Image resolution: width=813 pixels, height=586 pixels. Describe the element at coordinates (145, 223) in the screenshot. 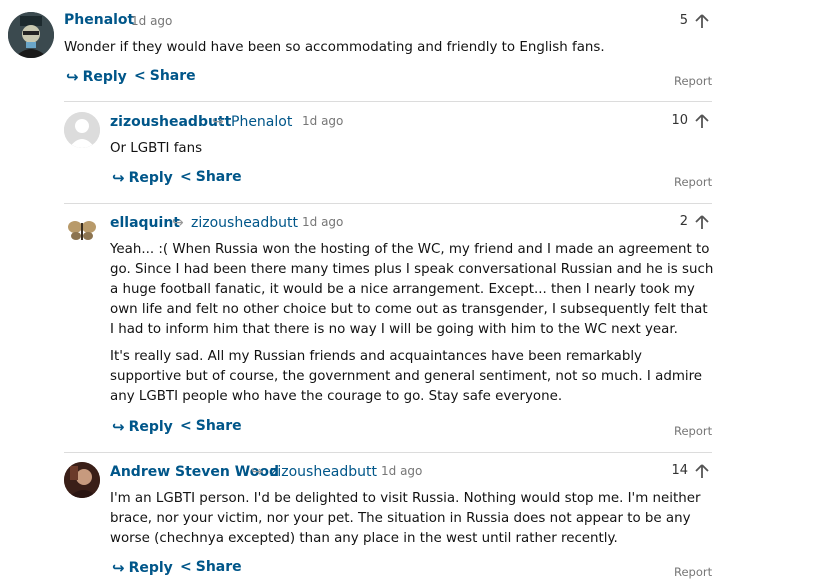

I see `username: ellaquint` at that location.